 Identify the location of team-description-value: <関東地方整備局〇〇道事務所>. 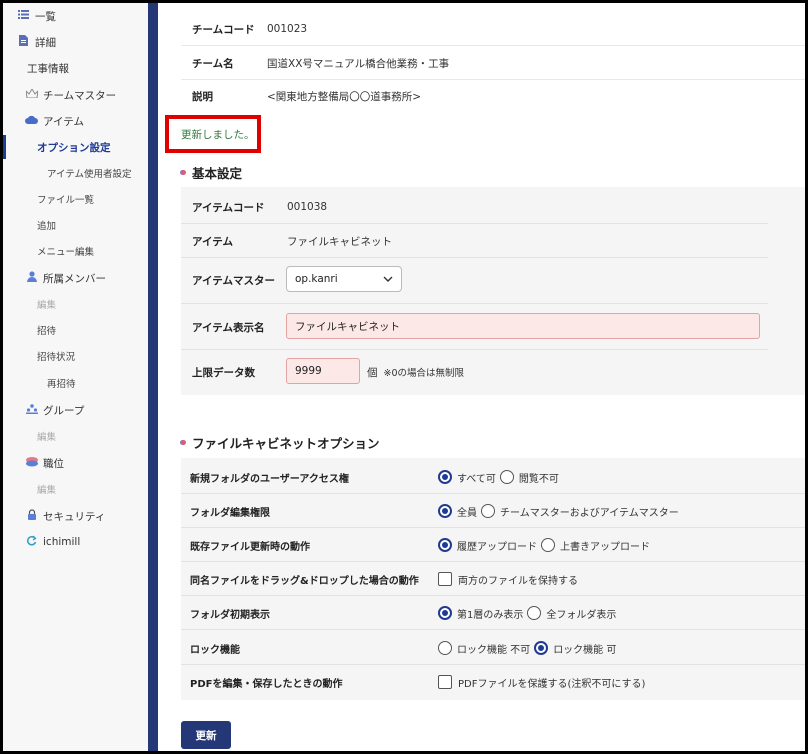
(344, 96).